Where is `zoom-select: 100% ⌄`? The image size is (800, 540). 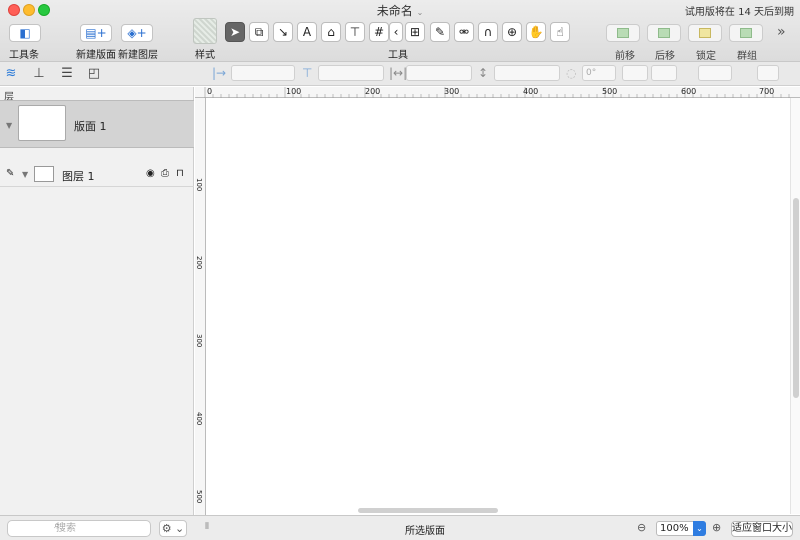 zoom-select: 100% ⌄ is located at coordinates (681, 528).